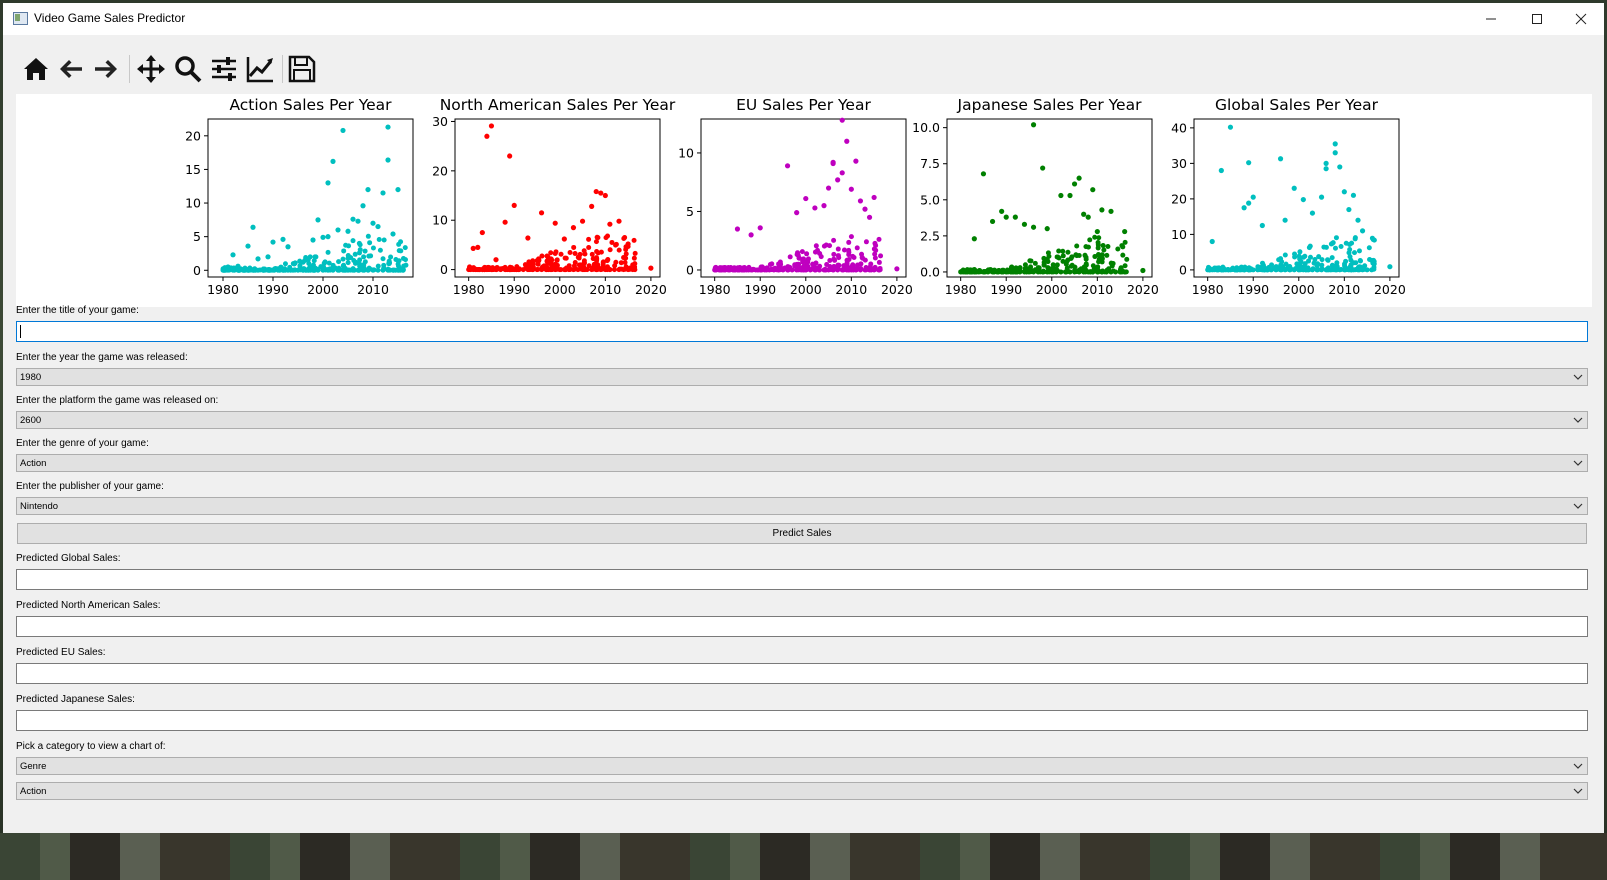 This screenshot has height=880, width=1607. What do you see at coordinates (302, 69) in the screenshot?
I see `save-button` at bounding box center [302, 69].